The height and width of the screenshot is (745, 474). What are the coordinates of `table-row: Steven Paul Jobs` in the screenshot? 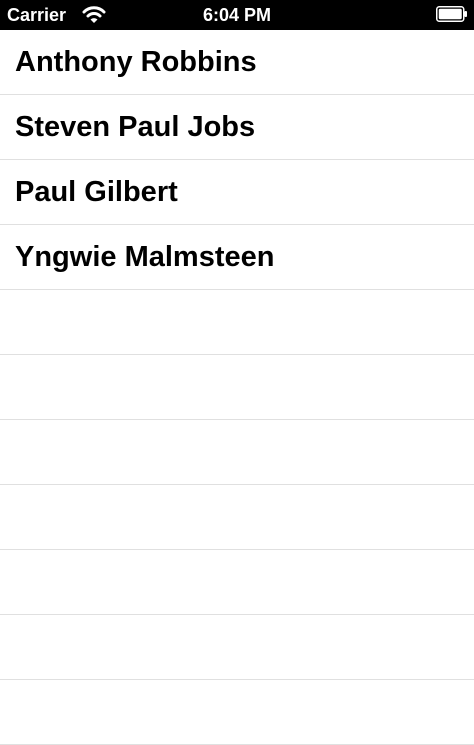 It's located at (237, 127).